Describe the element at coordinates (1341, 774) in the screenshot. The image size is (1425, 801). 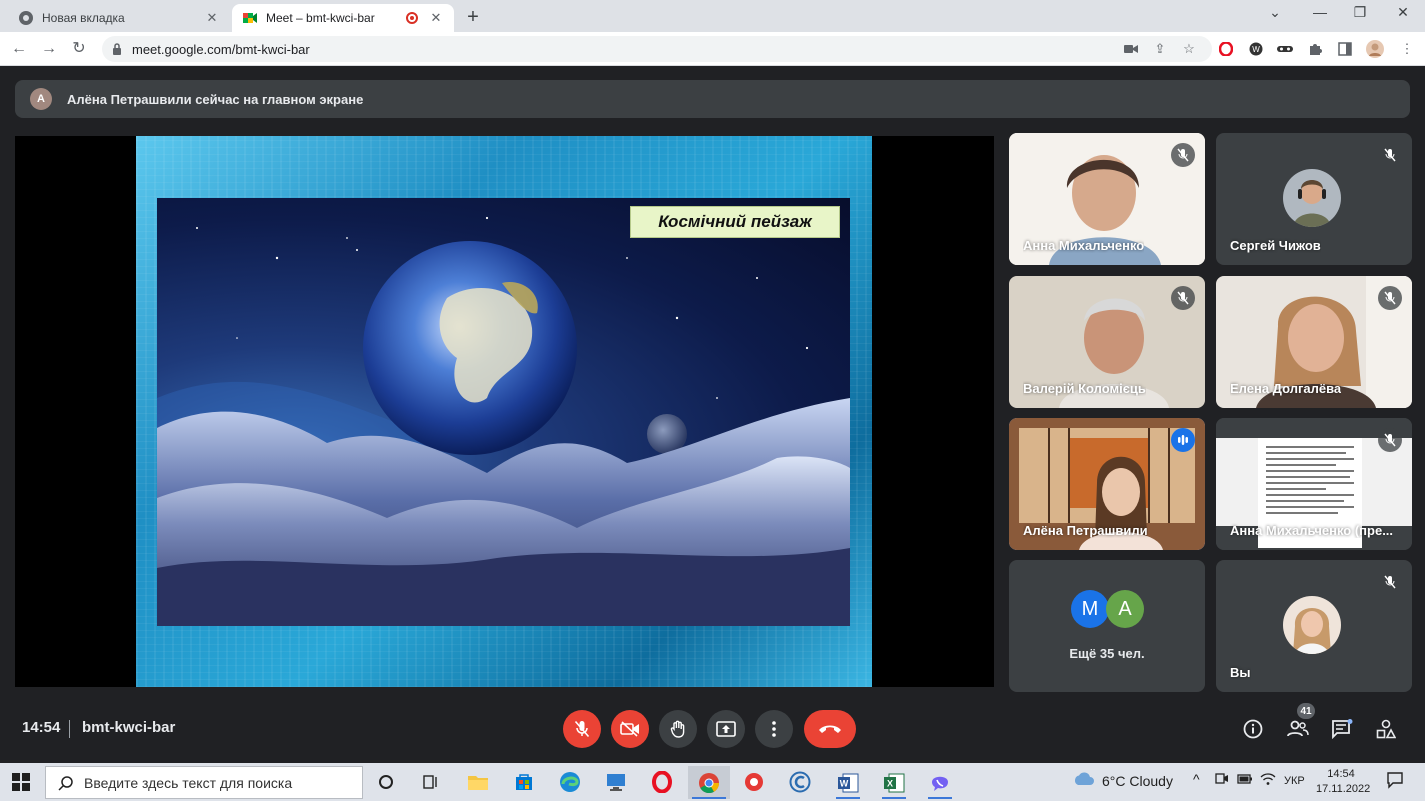
I see `clock-time: 14:54` at that location.